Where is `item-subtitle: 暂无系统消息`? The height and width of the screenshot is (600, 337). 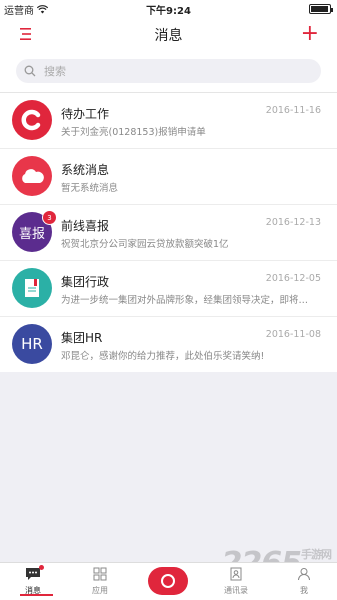
item-subtitle: 暂无系统消息 is located at coordinates (90, 188).